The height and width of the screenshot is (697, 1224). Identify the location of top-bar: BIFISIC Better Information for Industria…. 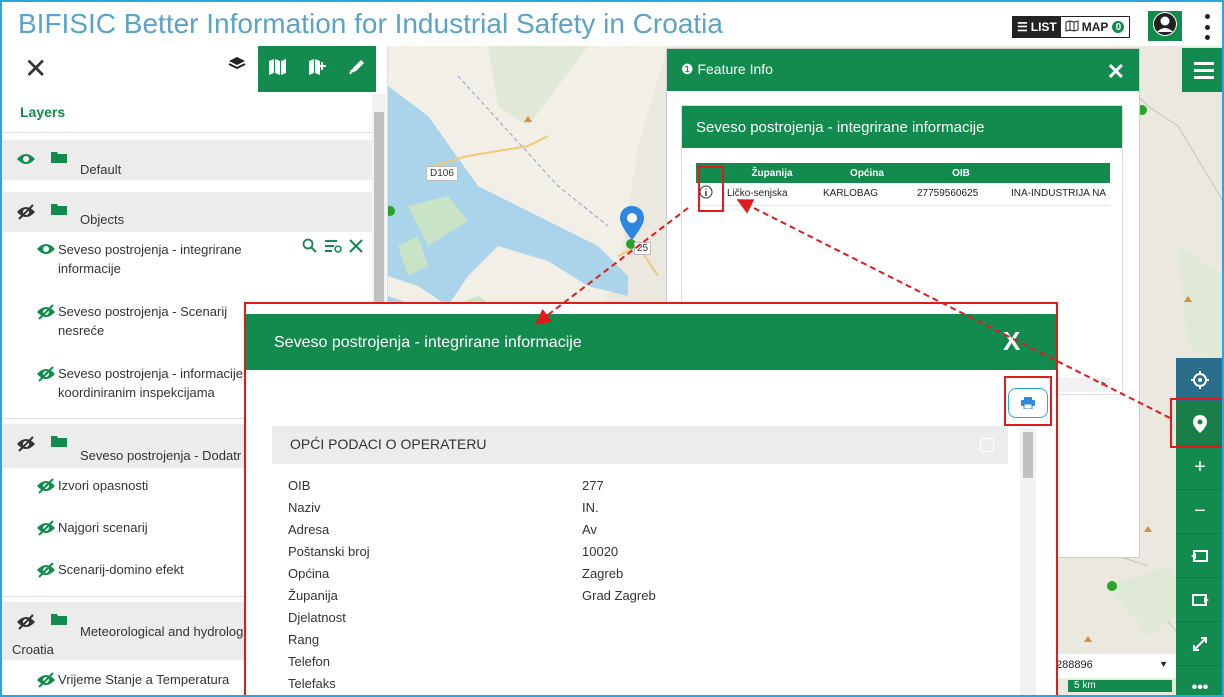
(612, 24).